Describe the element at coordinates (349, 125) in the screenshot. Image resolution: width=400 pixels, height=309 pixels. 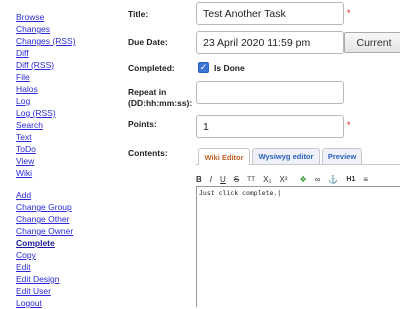
I see `points-required-mark: *` at that location.